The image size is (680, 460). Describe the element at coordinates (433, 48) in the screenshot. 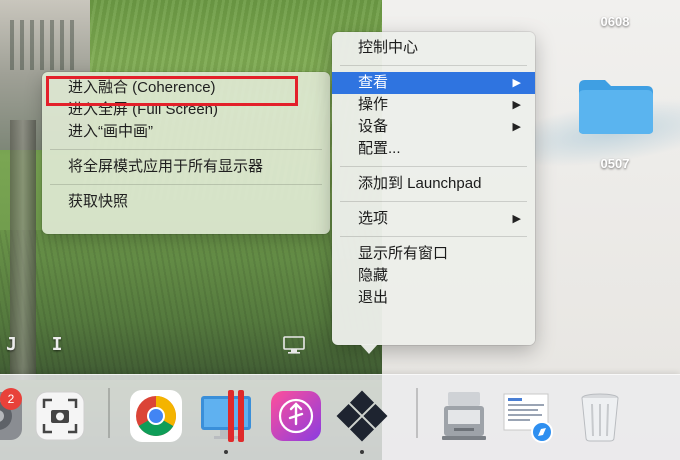

I see `menu-item-control-center: 控制中心` at that location.